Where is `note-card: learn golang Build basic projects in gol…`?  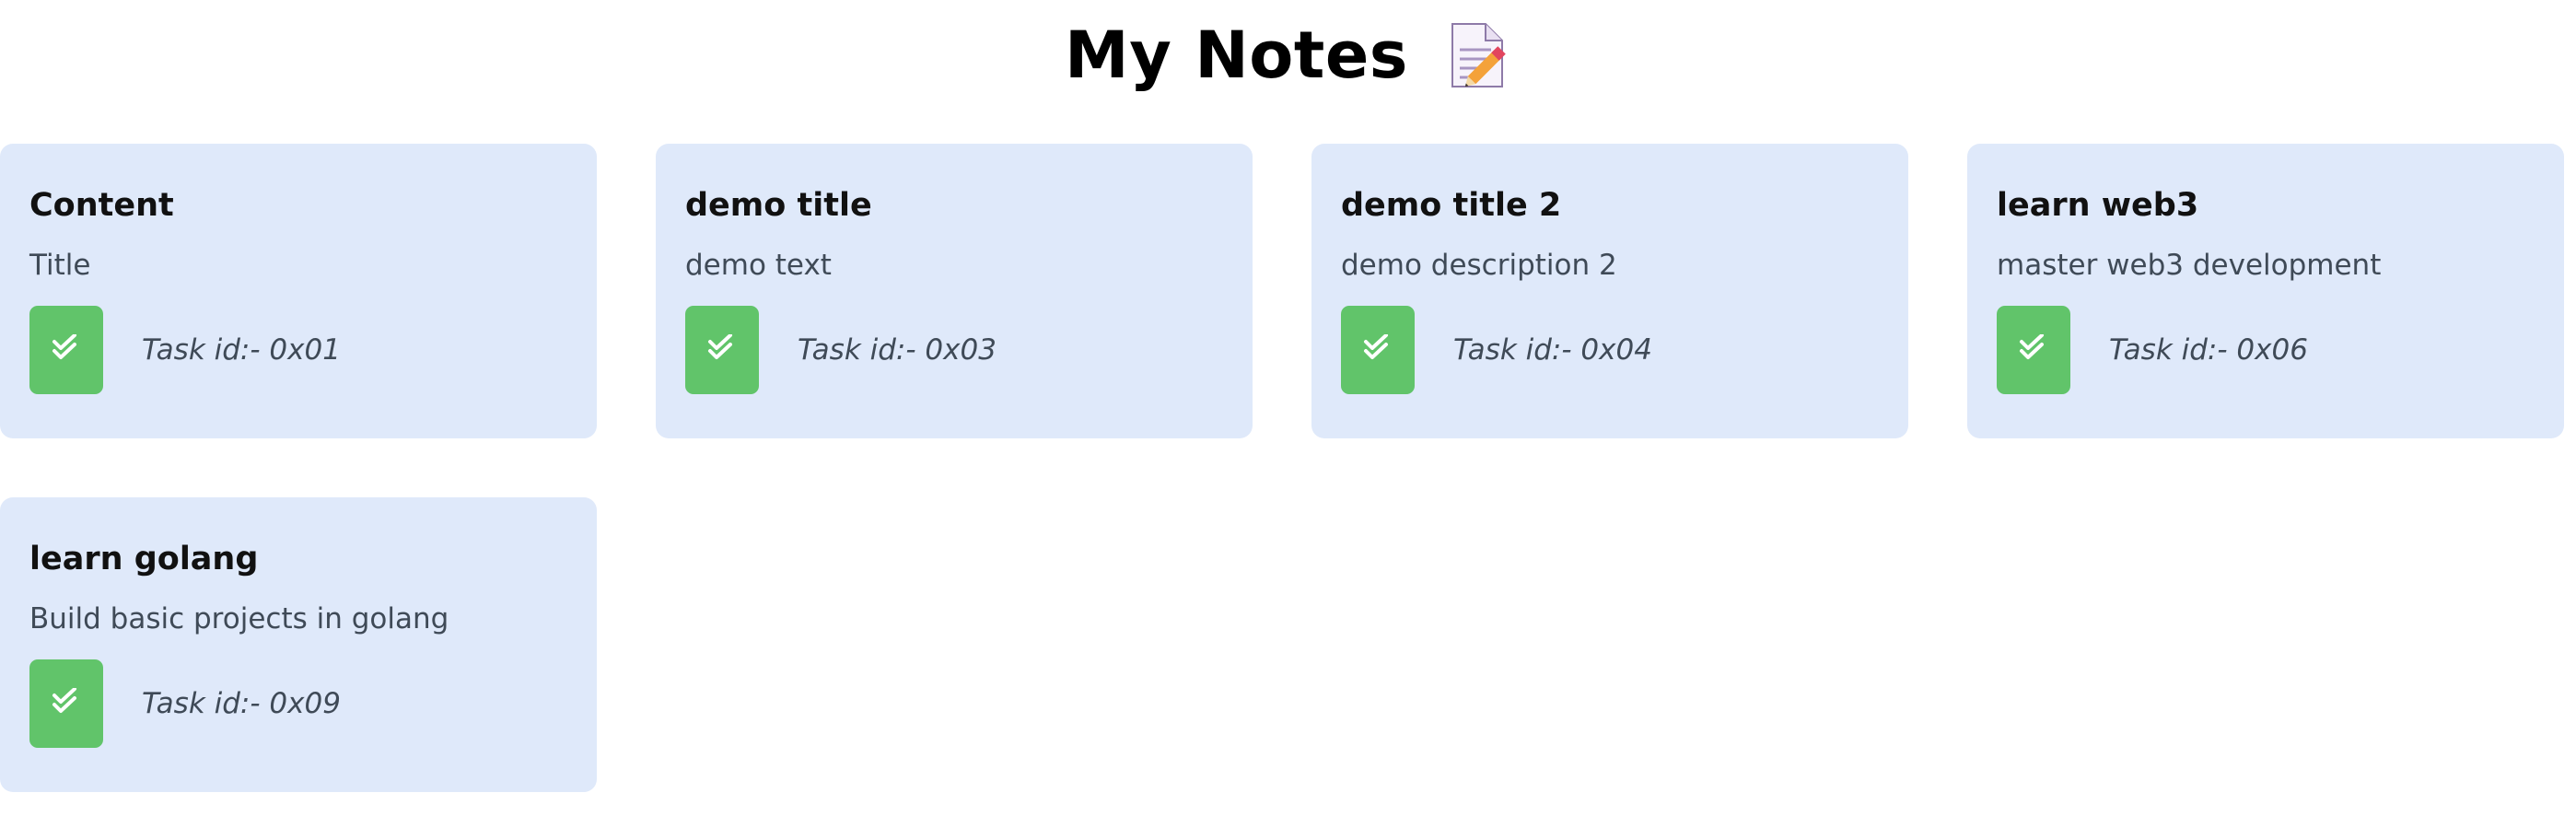
note-card: learn golang Build basic projects in gol… is located at coordinates (298, 644).